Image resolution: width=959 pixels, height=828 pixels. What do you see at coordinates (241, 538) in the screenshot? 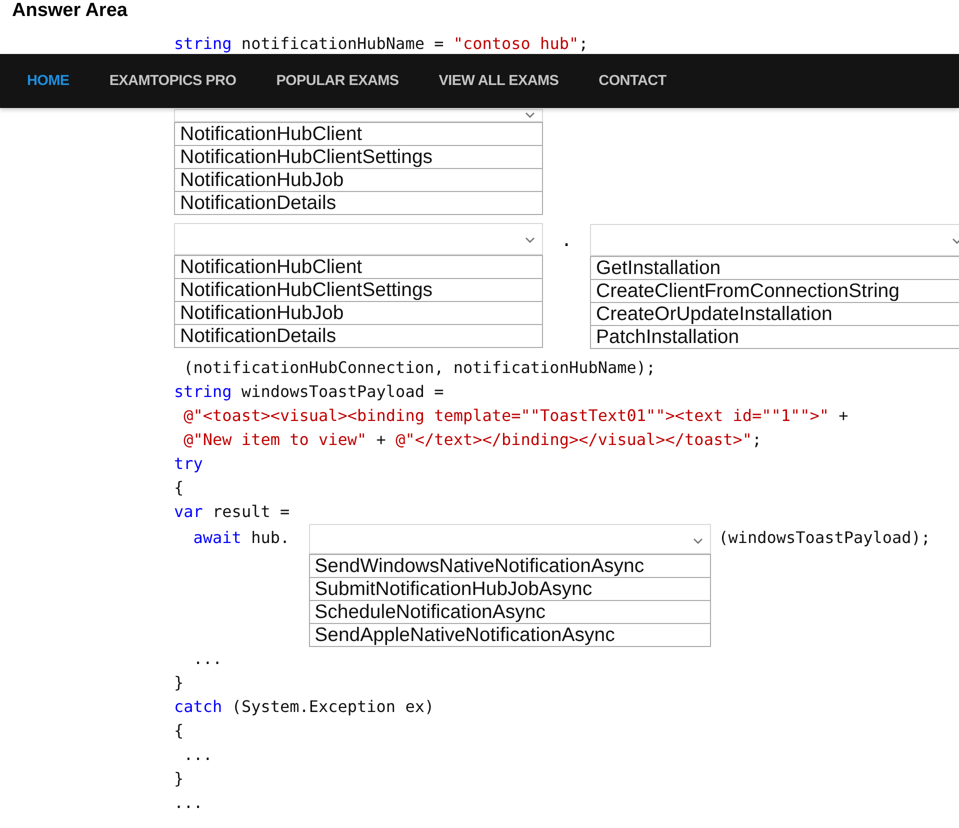
I see `code-line: await hub.` at bounding box center [241, 538].